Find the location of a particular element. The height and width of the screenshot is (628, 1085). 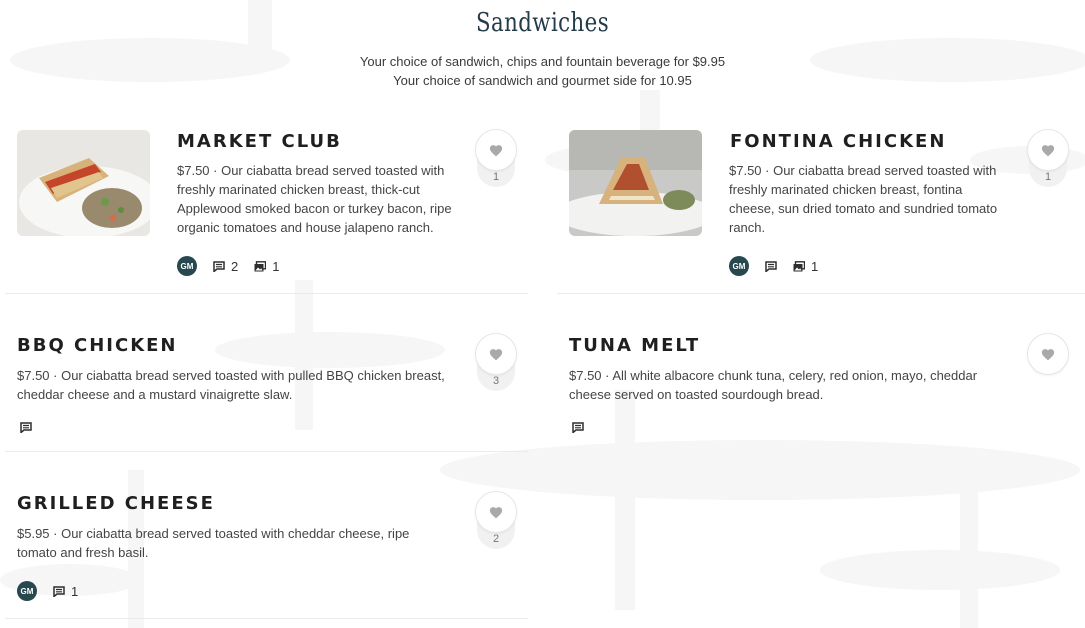

fontina-chicken-like: 1 is located at coordinates (1048, 158).